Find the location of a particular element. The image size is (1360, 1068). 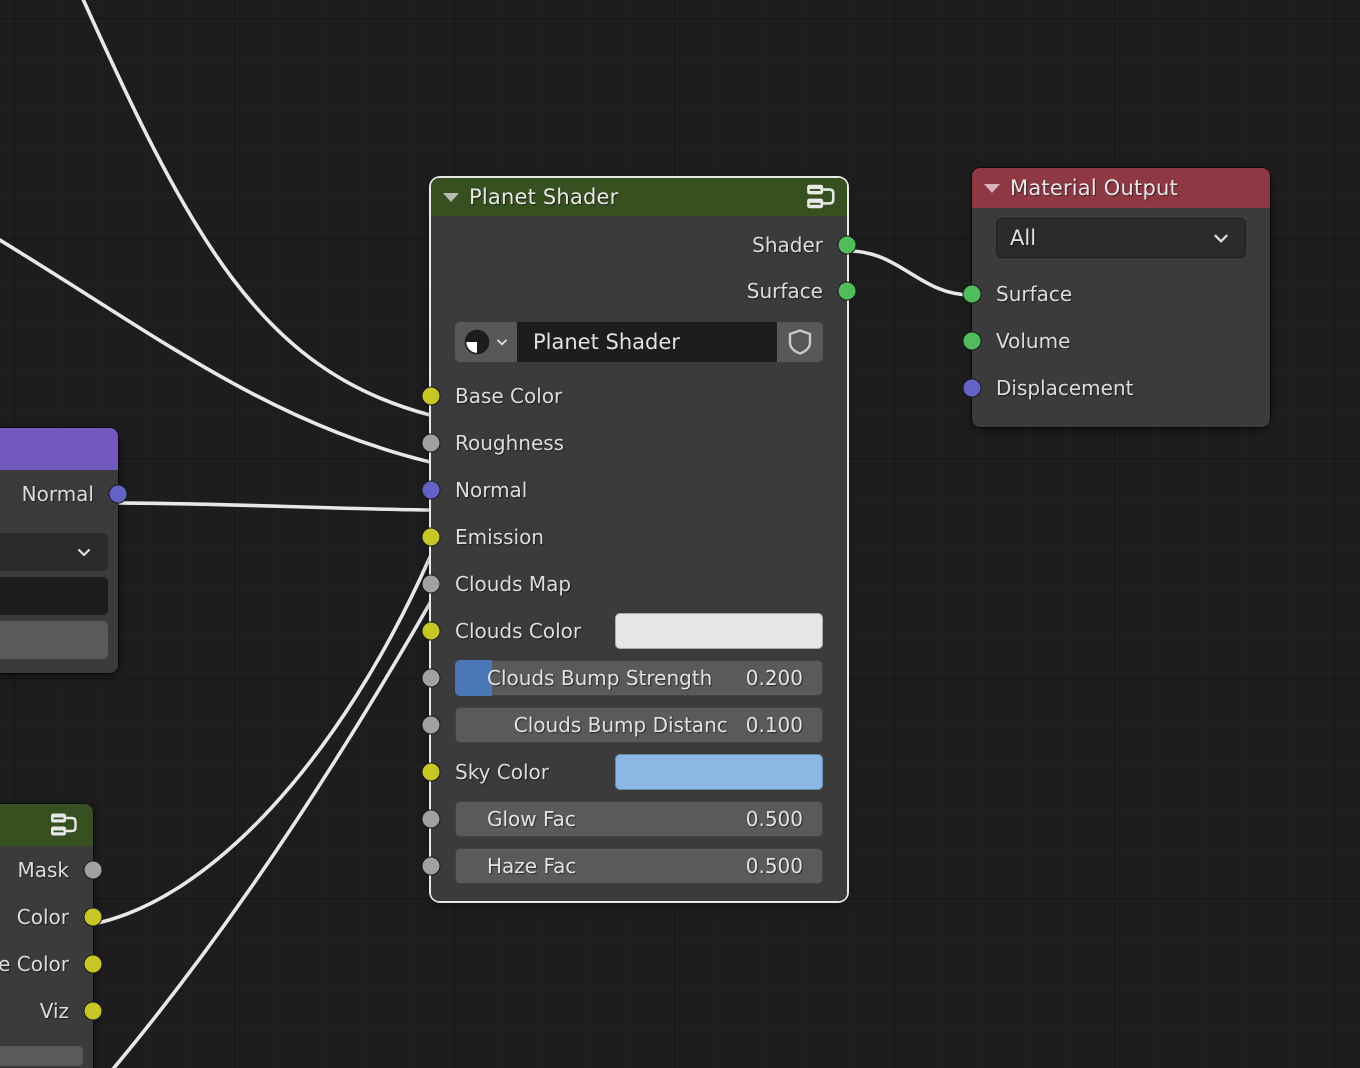

material-selector: Planet Shader is located at coordinates (639, 342).